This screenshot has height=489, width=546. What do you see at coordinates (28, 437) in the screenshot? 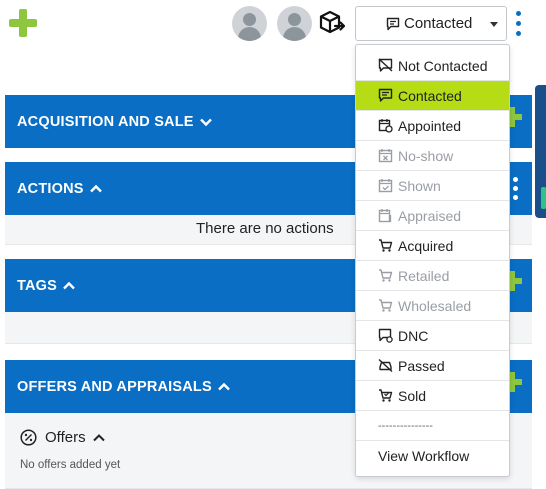
I see `percent-icon` at bounding box center [28, 437].